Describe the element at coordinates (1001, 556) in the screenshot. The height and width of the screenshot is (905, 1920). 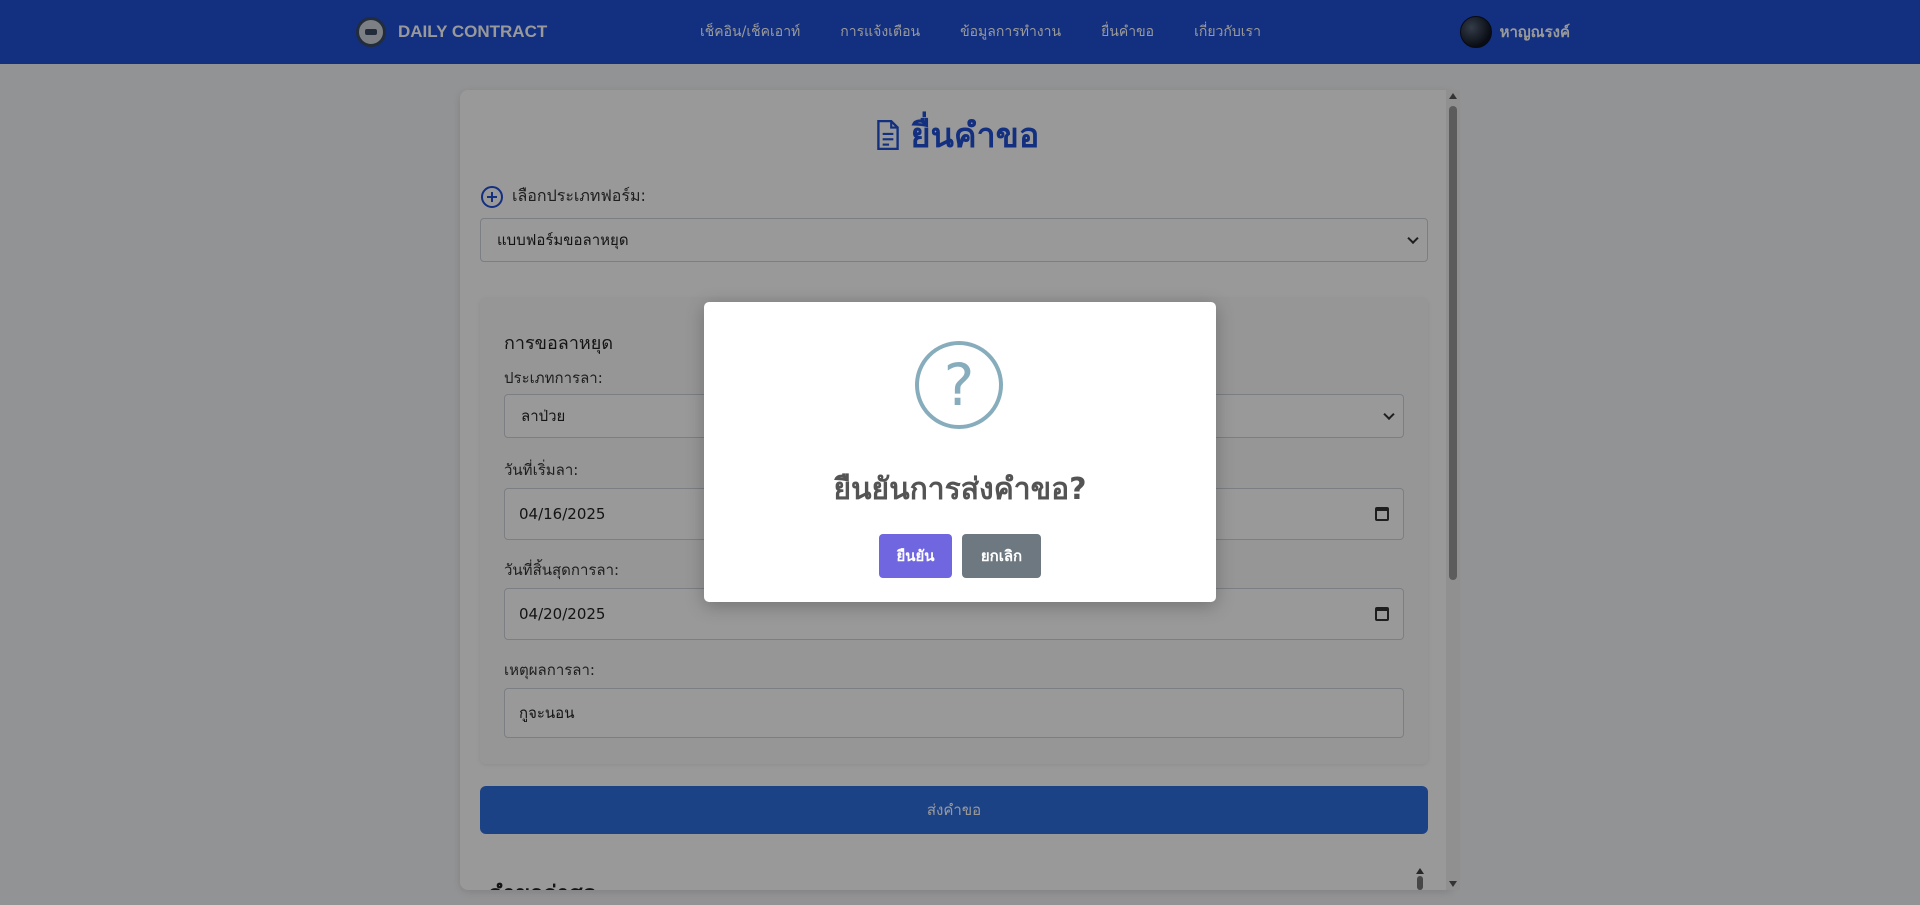
I see `cancel-button: ยกเลิก` at that location.